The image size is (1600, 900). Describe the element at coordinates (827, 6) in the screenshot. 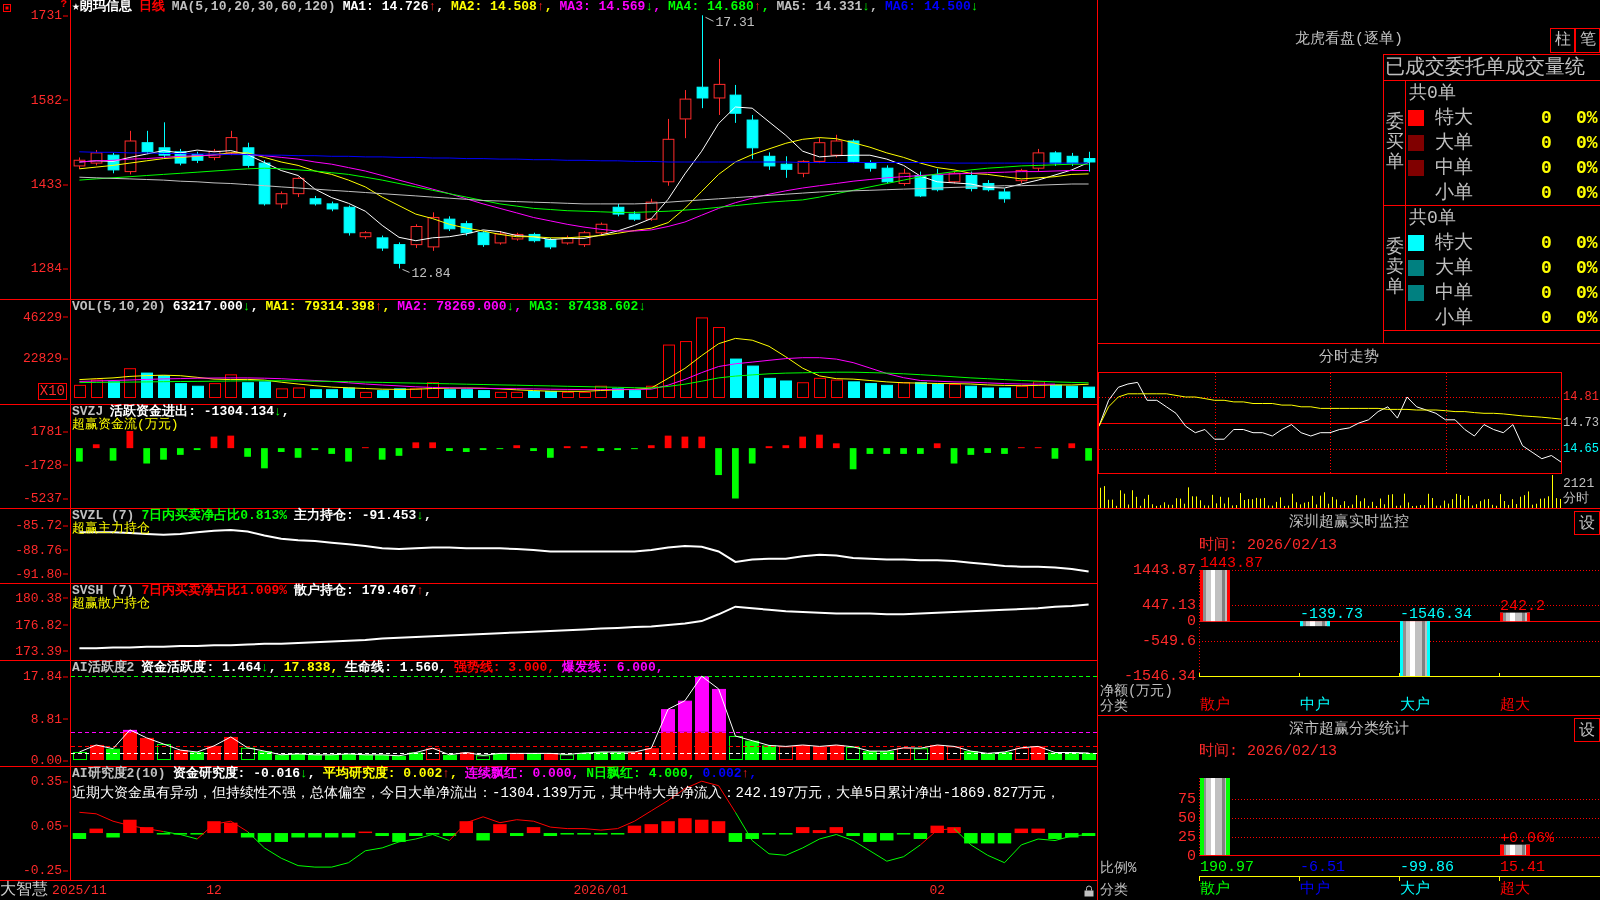

I see `legend-item: MA5: 14.331↓,` at that location.